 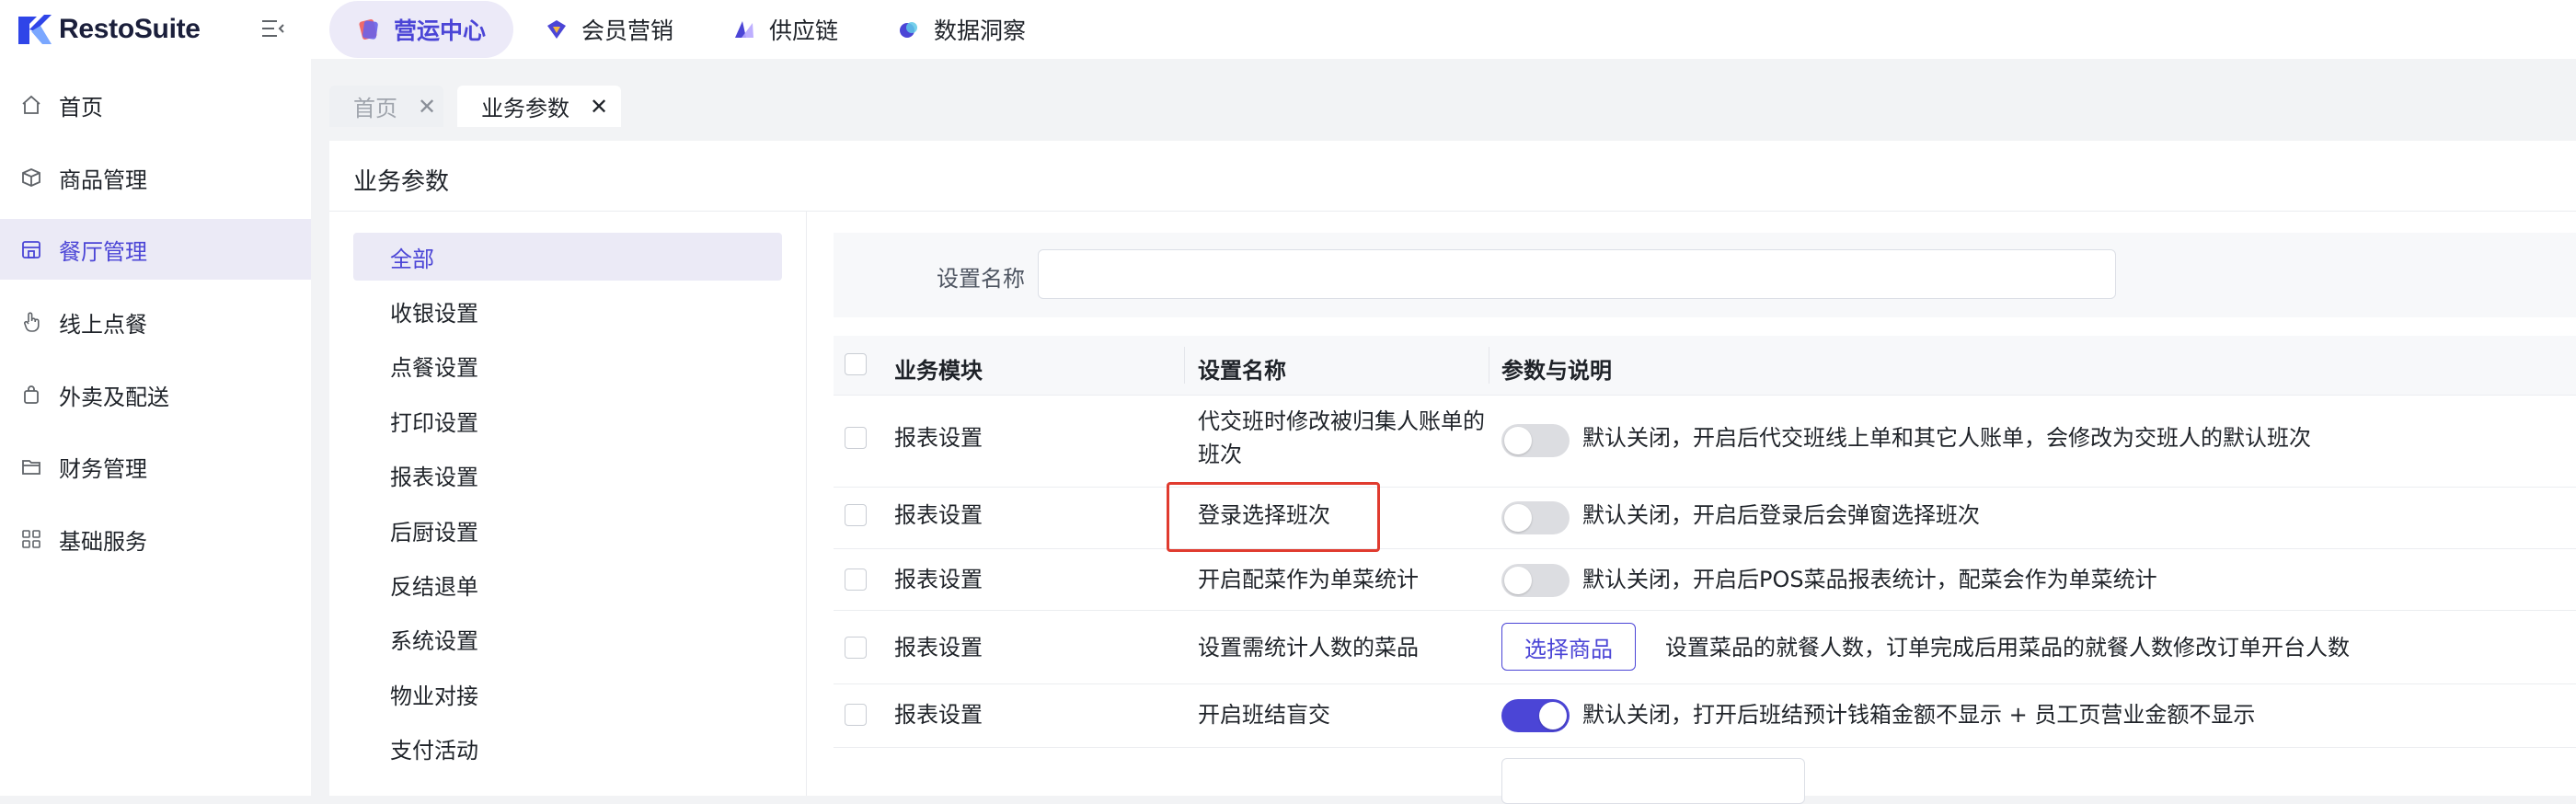 I want to click on sidebar-item-restaurant: 餐厅管理, so click(x=155, y=249).